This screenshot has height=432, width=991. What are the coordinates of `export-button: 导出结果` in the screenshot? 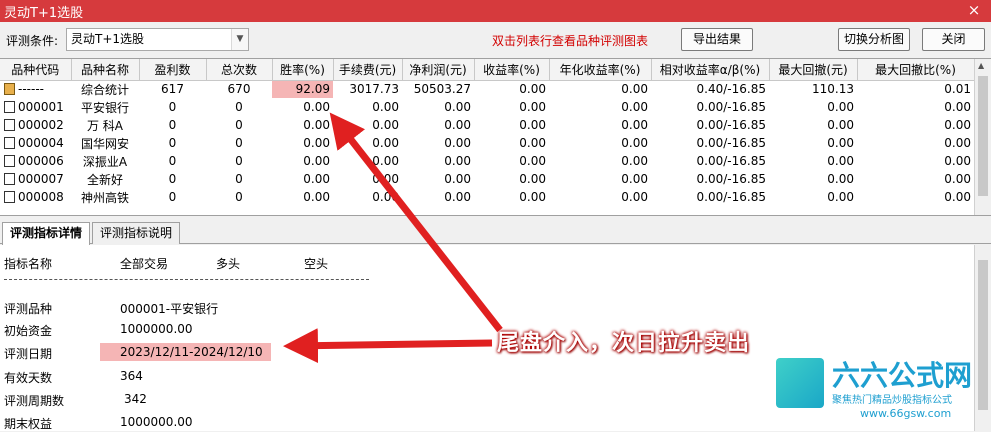 It's located at (717, 39).